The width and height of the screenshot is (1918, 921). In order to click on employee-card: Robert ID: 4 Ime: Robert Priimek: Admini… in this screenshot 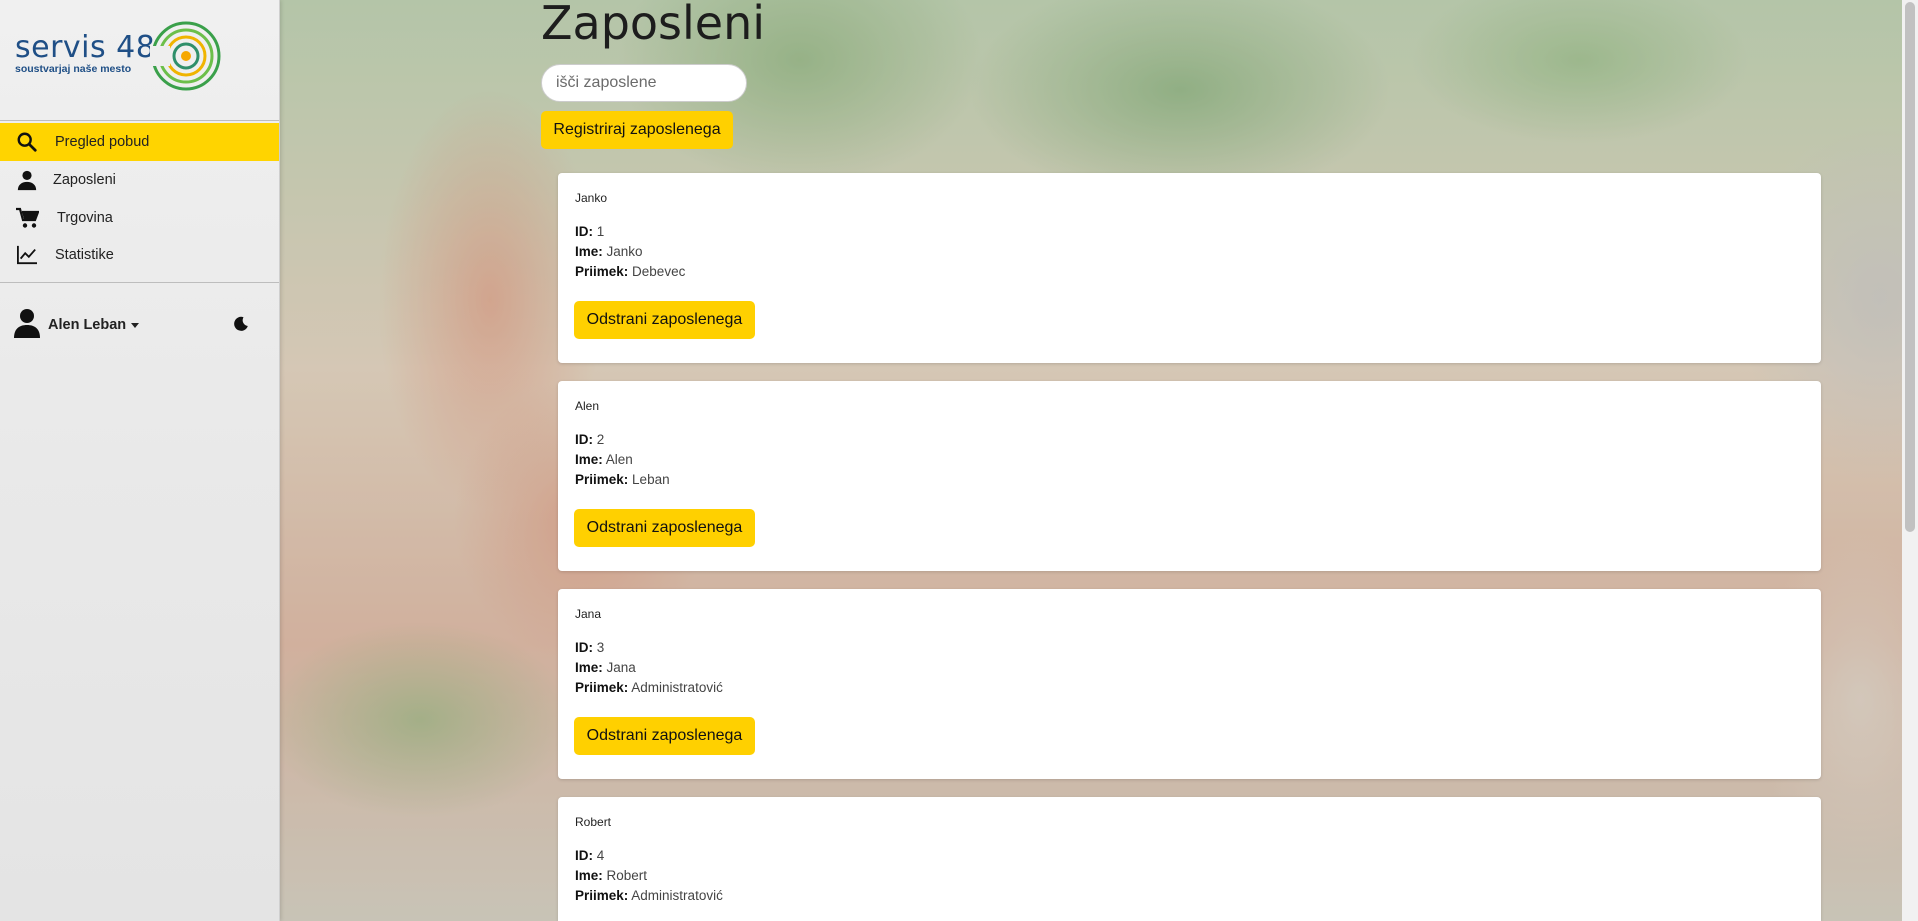, I will do `click(1189, 859)`.